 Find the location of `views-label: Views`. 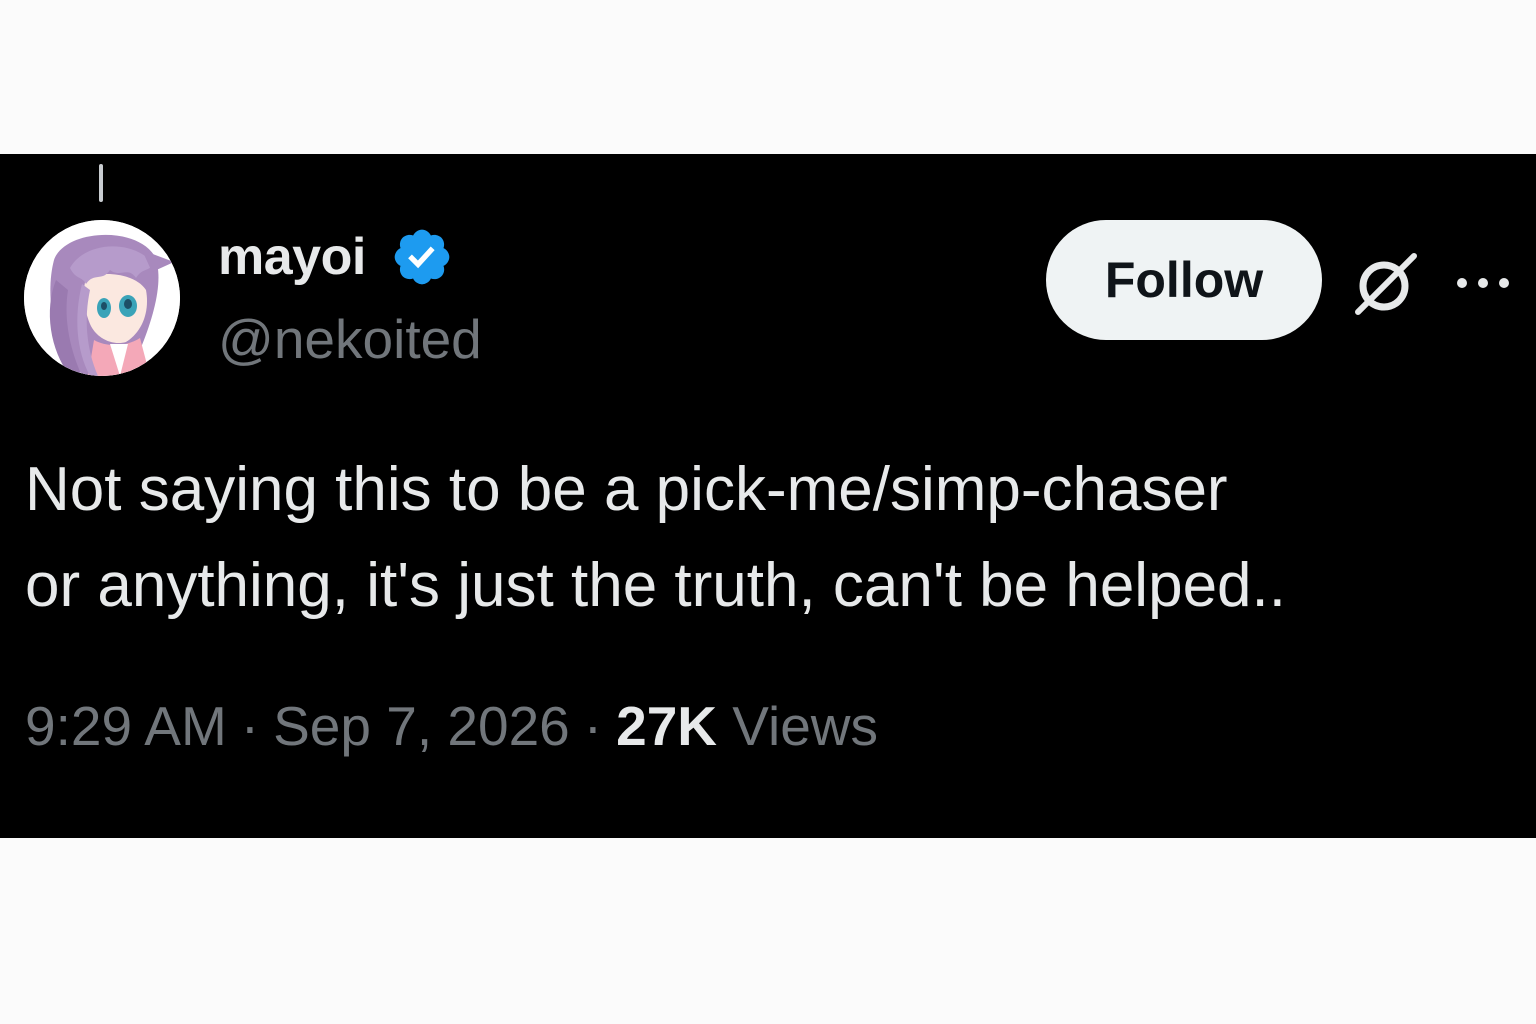

views-label: Views is located at coordinates (805, 726).